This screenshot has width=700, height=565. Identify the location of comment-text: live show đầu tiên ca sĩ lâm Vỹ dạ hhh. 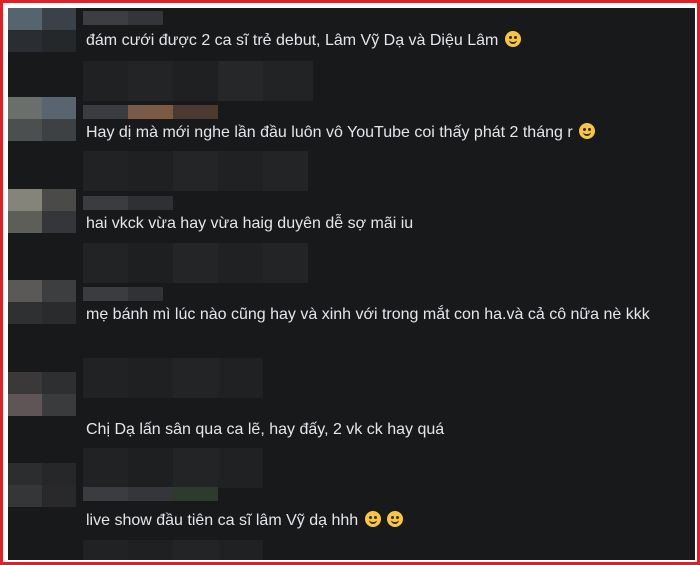
(381, 521).